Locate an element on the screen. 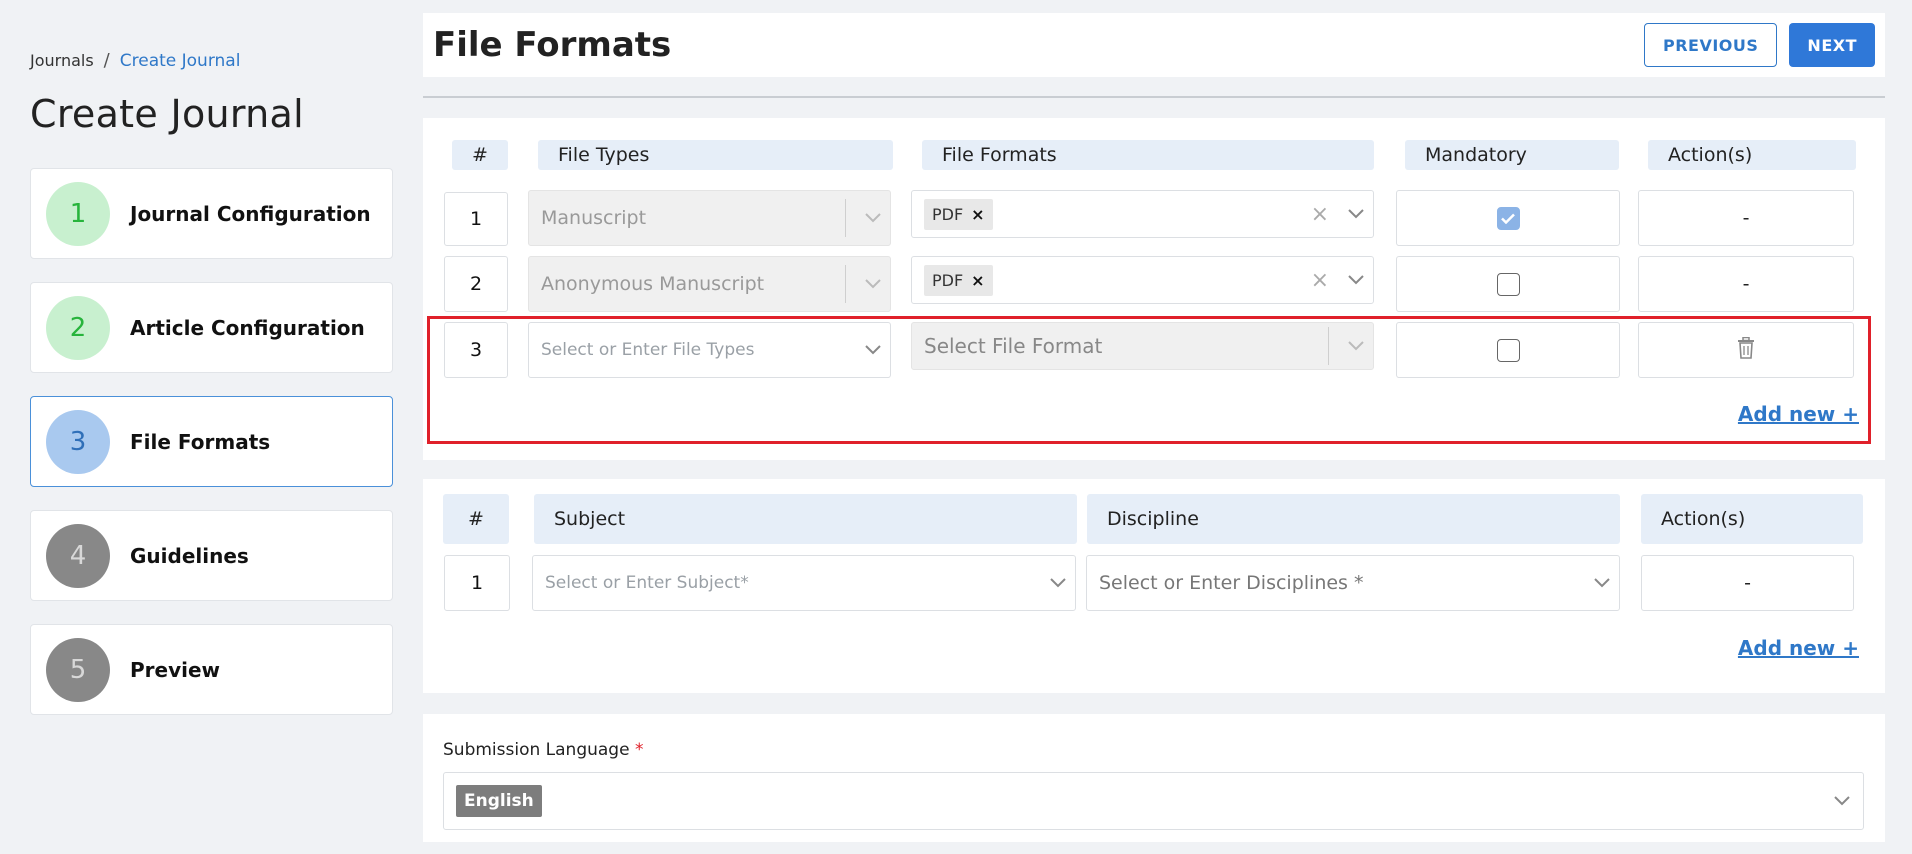 This screenshot has height=854, width=1912. header-divider is located at coordinates (1154, 97).